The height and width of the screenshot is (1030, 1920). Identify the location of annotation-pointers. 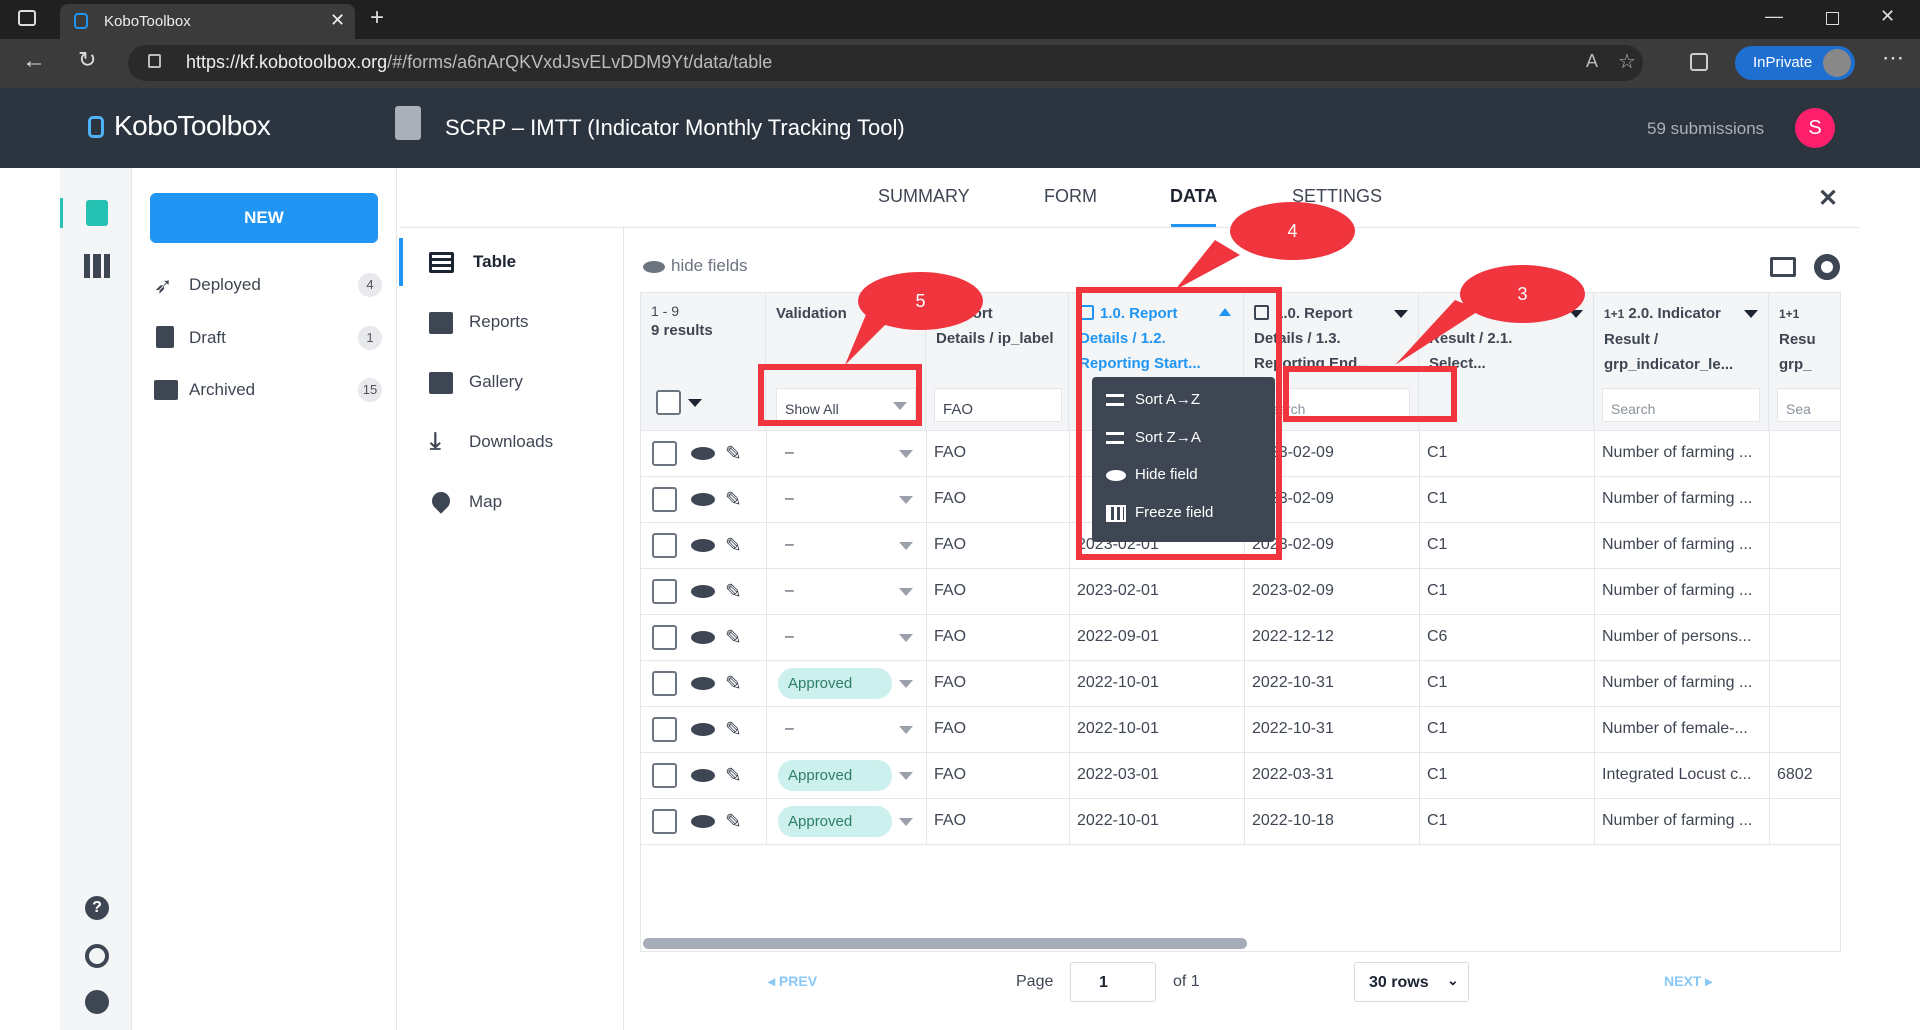
(1162, 302).